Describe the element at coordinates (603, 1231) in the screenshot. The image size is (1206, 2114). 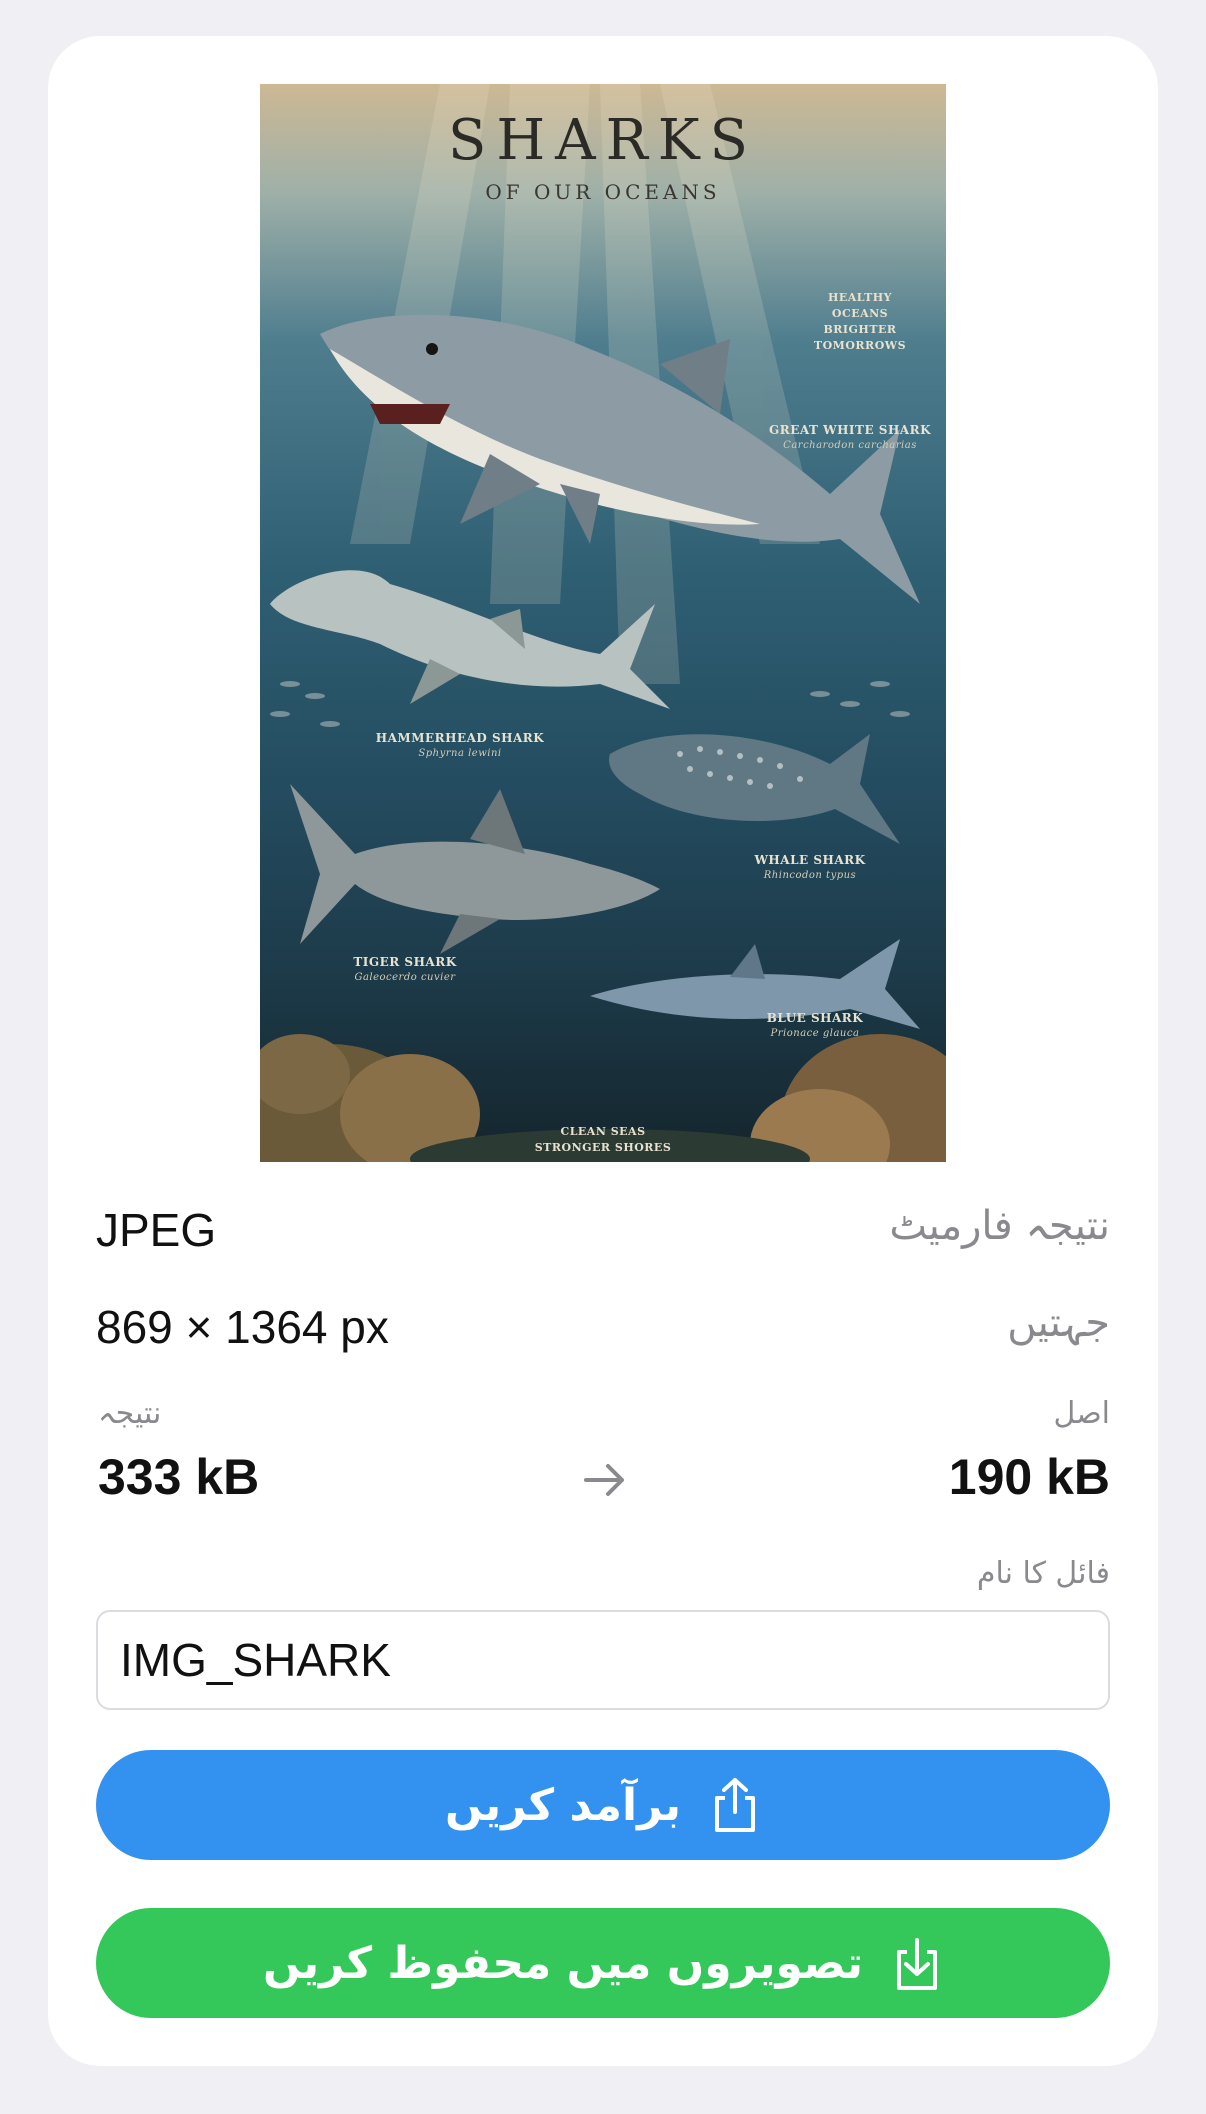
I see `format-row: JPEG نتیجہ فارمیٹ` at that location.